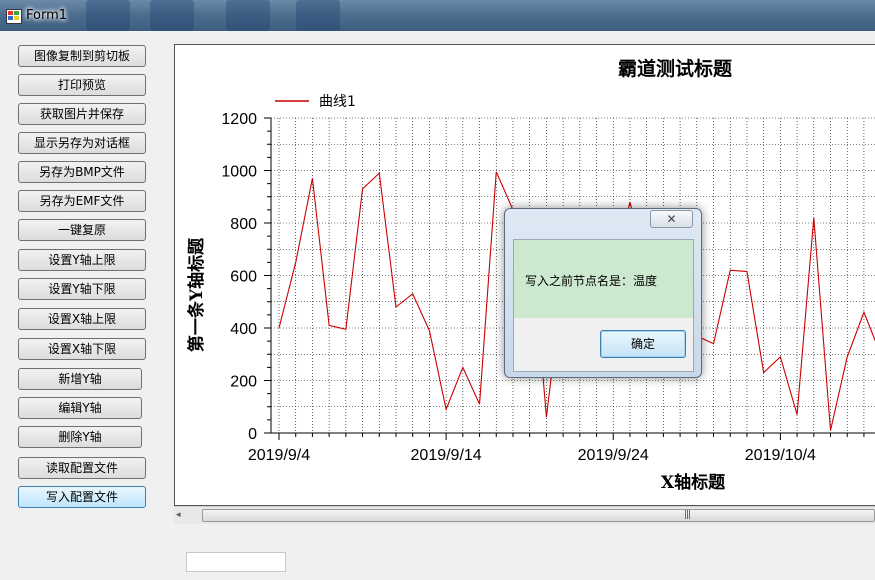  I want to click on y-tick-label: 600, so click(243, 277).